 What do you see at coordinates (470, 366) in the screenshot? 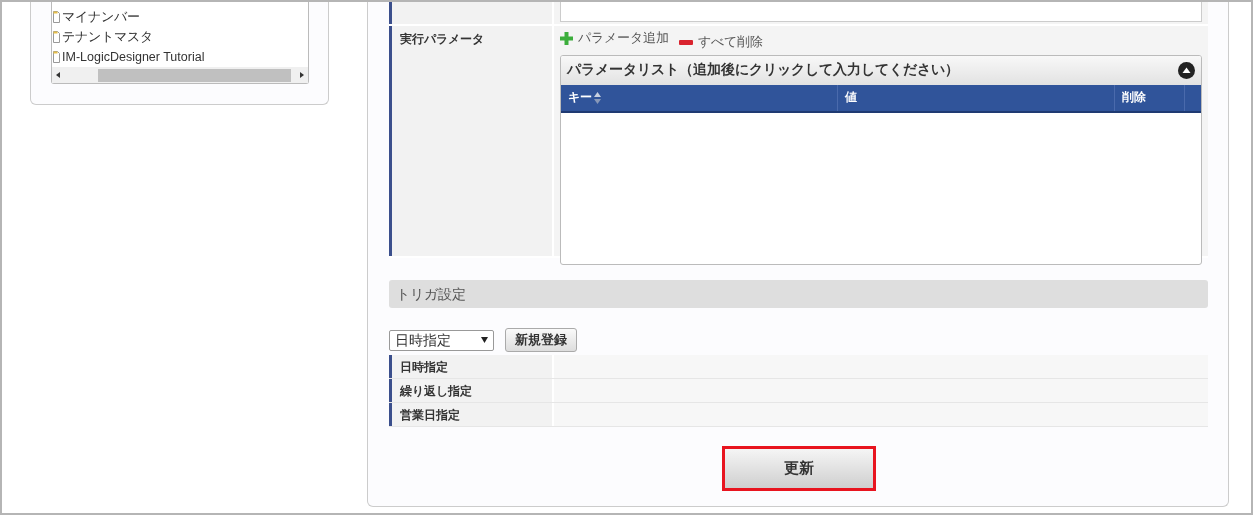
I see `field-label: 日時指定` at bounding box center [470, 366].